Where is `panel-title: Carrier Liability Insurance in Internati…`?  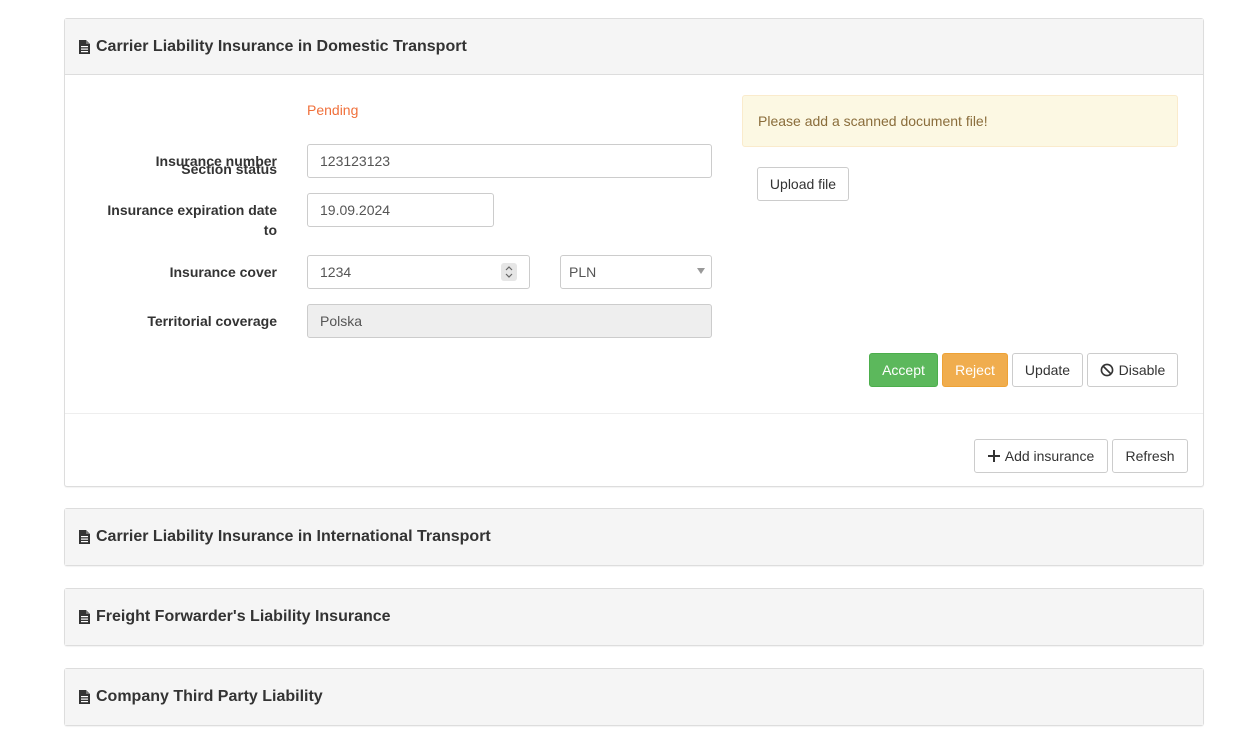 panel-title: Carrier Liability Insurance in Internati… is located at coordinates (293, 536).